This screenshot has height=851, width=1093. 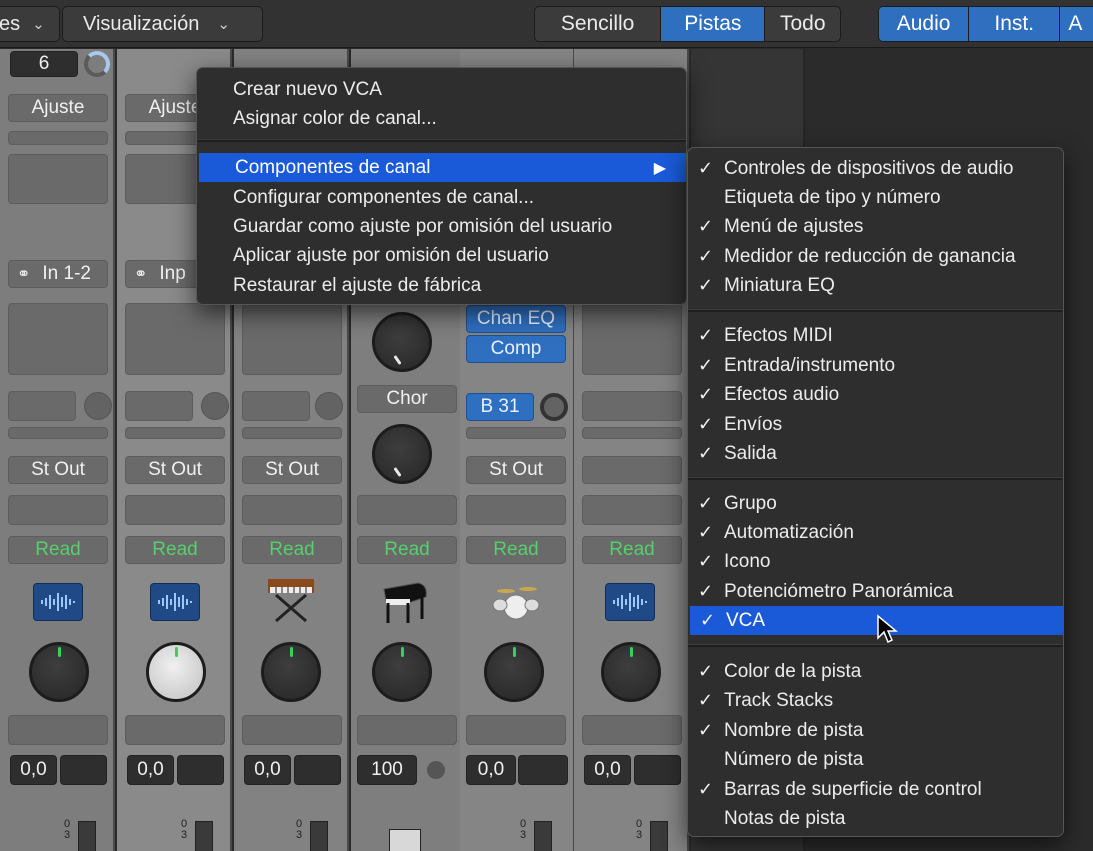 What do you see at coordinates (162, 24) in the screenshot?
I see `view-menu-button: Visualización ⌄` at bounding box center [162, 24].